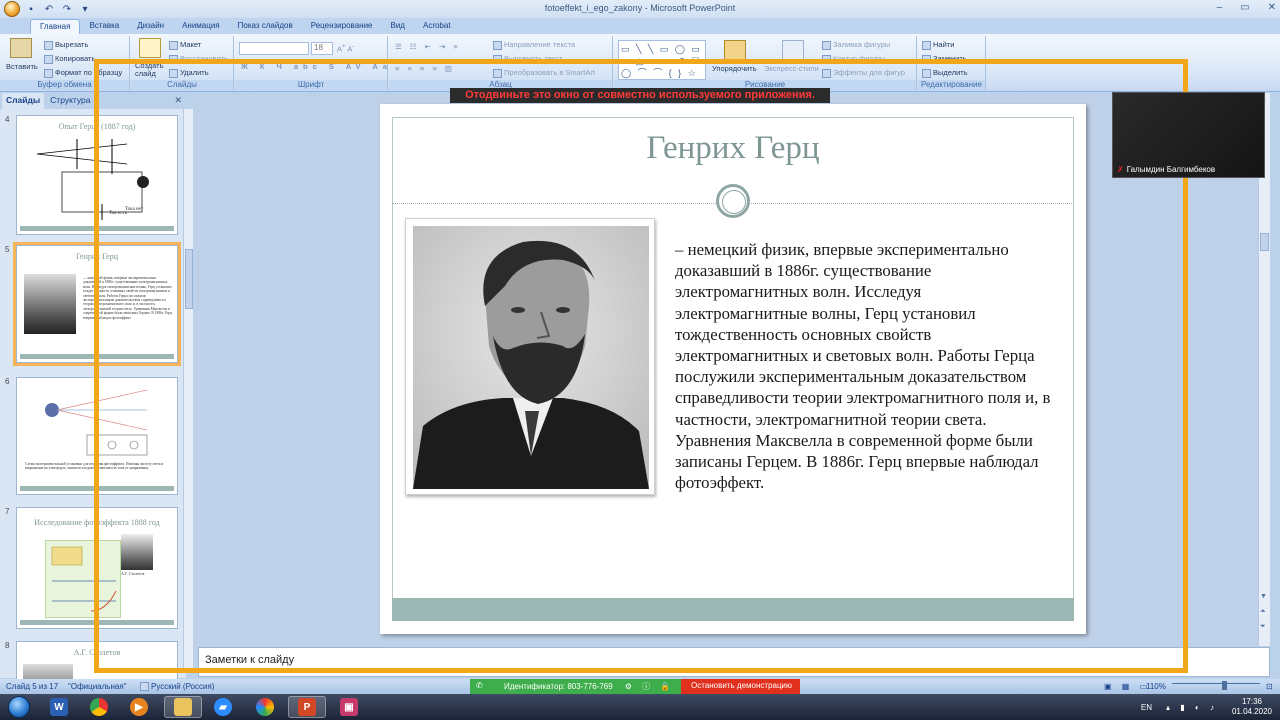  What do you see at coordinates (527, 59) in the screenshot?
I see `align-text-button: Выровнять текст` at bounding box center [527, 59].